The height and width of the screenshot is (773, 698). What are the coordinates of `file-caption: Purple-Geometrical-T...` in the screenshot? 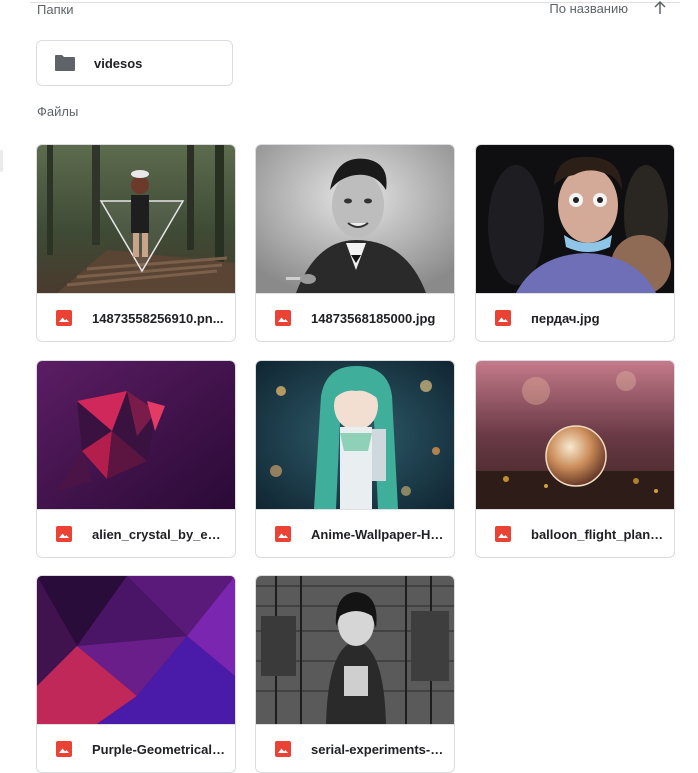 It's located at (136, 748).